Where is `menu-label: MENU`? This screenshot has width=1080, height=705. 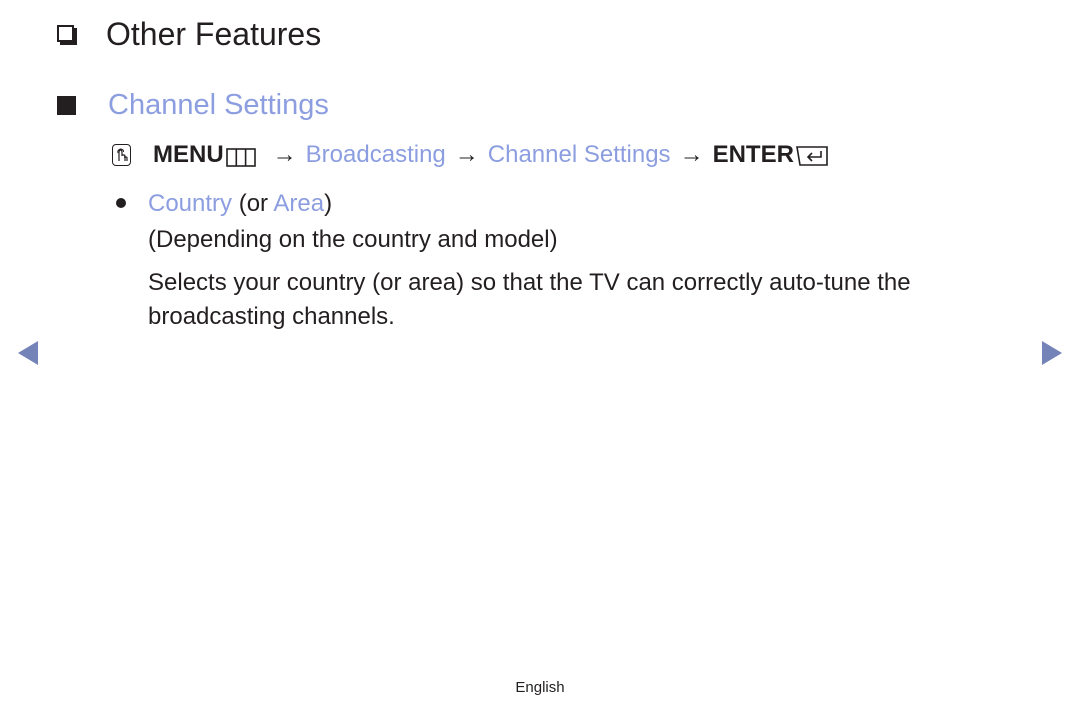
menu-label: MENU is located at coordinates (188, 154).